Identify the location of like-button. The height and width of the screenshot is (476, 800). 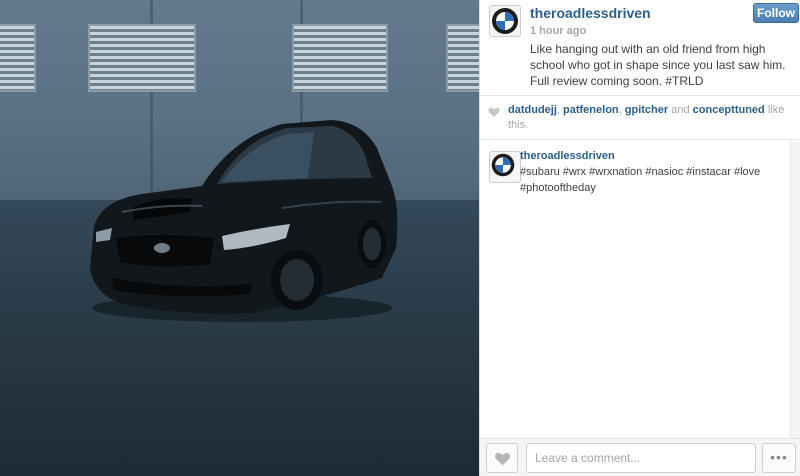
(502, 458).